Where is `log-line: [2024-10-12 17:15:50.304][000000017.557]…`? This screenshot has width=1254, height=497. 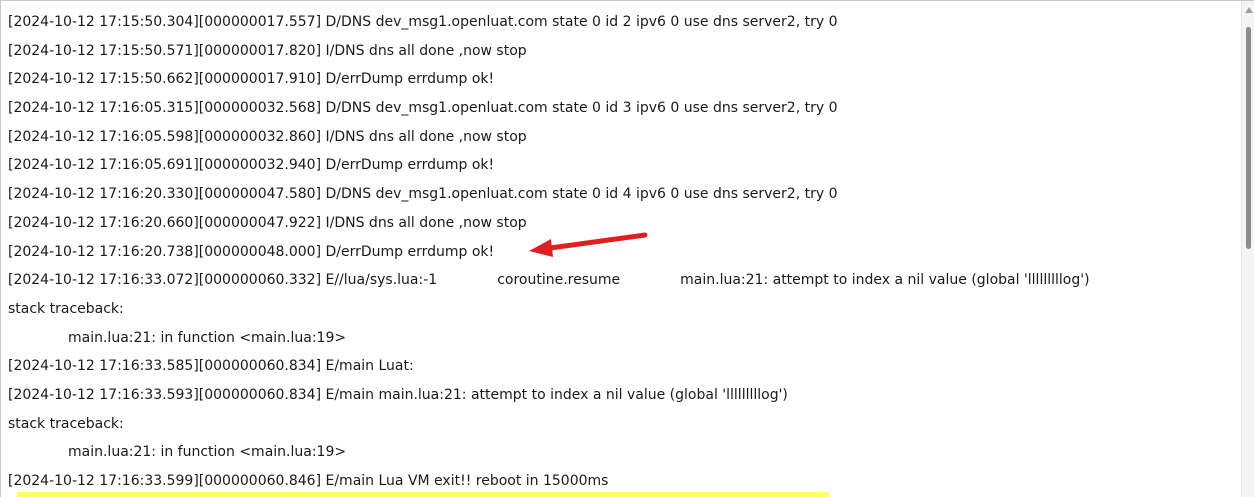 log-line: [2024-10-12 17:15:50.304][000000017.557]… is located at coordinates (423, 22).